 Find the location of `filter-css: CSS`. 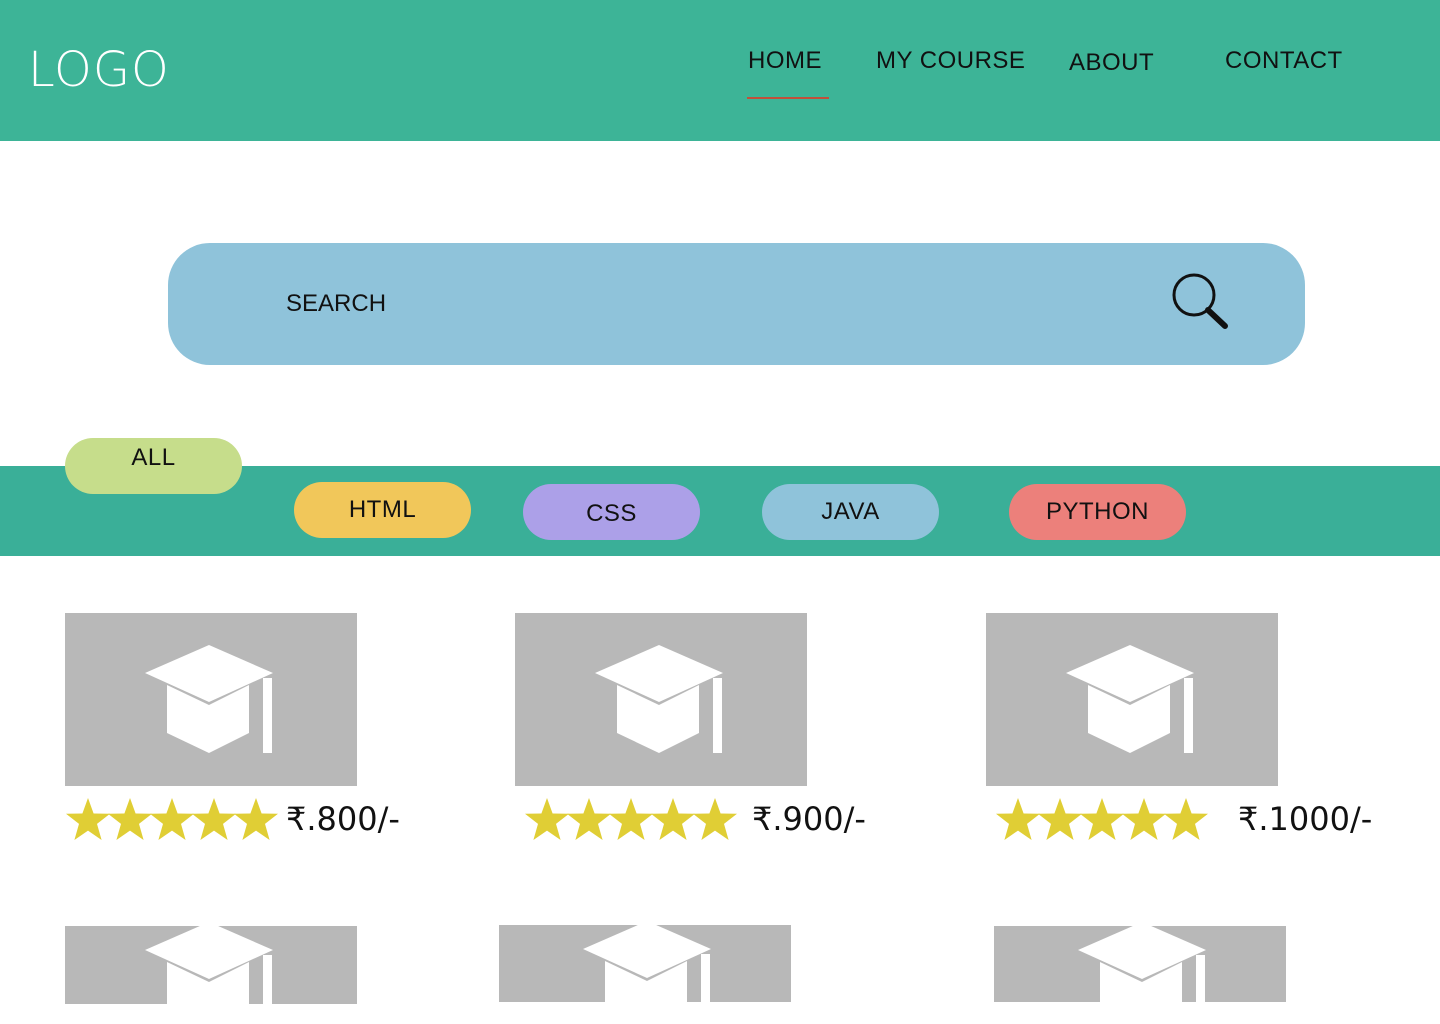

filter-css: CSS is located at coordinates (611, 512).